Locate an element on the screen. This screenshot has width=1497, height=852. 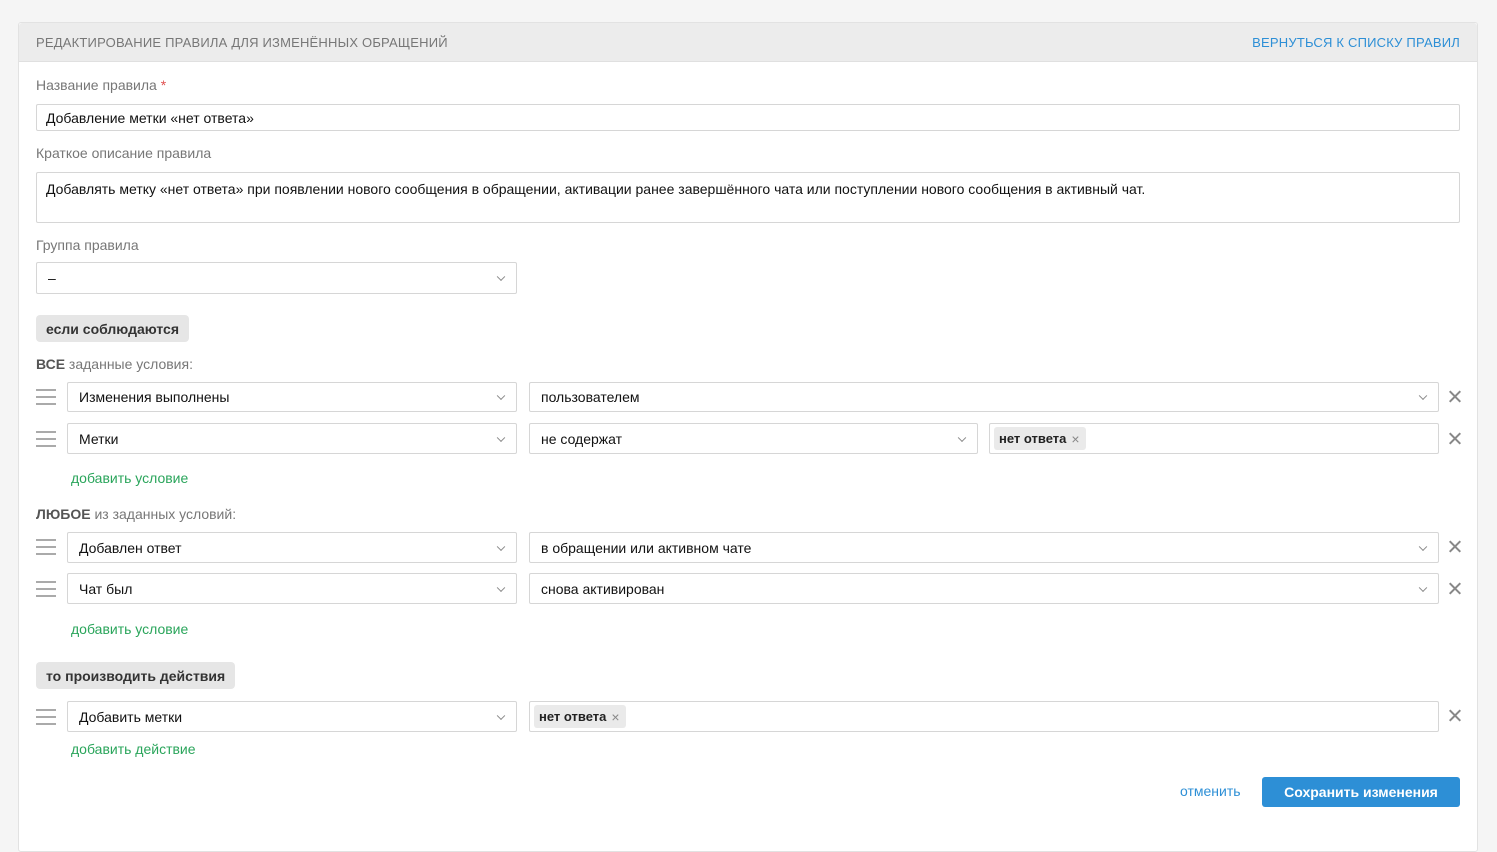
group-select-value: – is located at coordinates (52, 278).